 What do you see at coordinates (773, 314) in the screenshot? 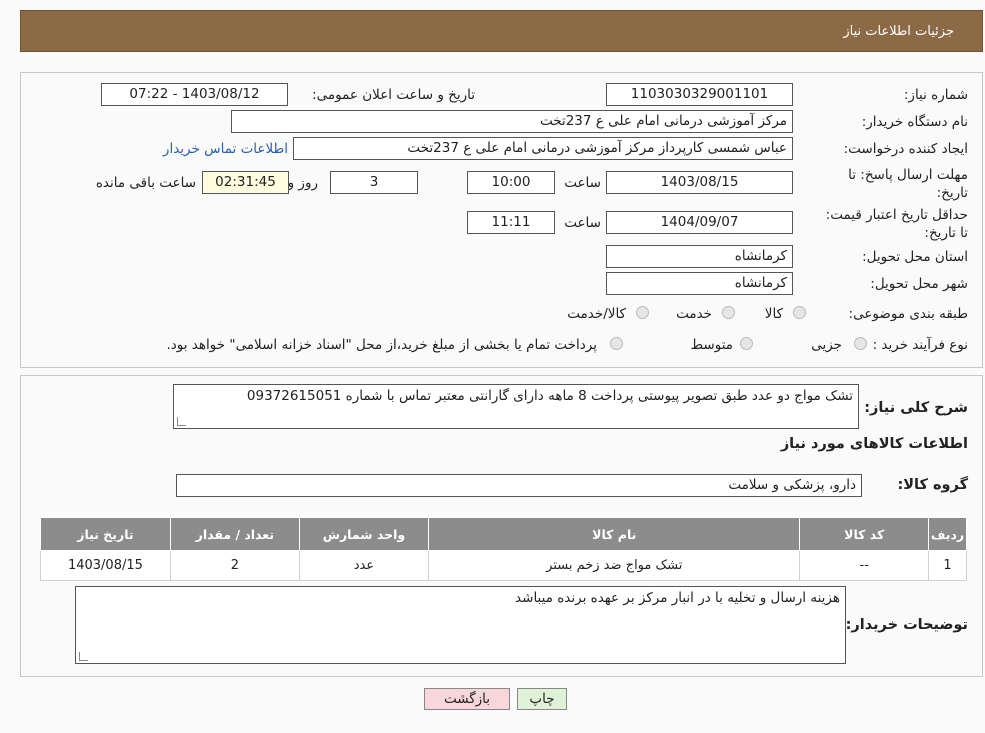
I see `category-option-goods: کالا` at bounding box center [773, 314].